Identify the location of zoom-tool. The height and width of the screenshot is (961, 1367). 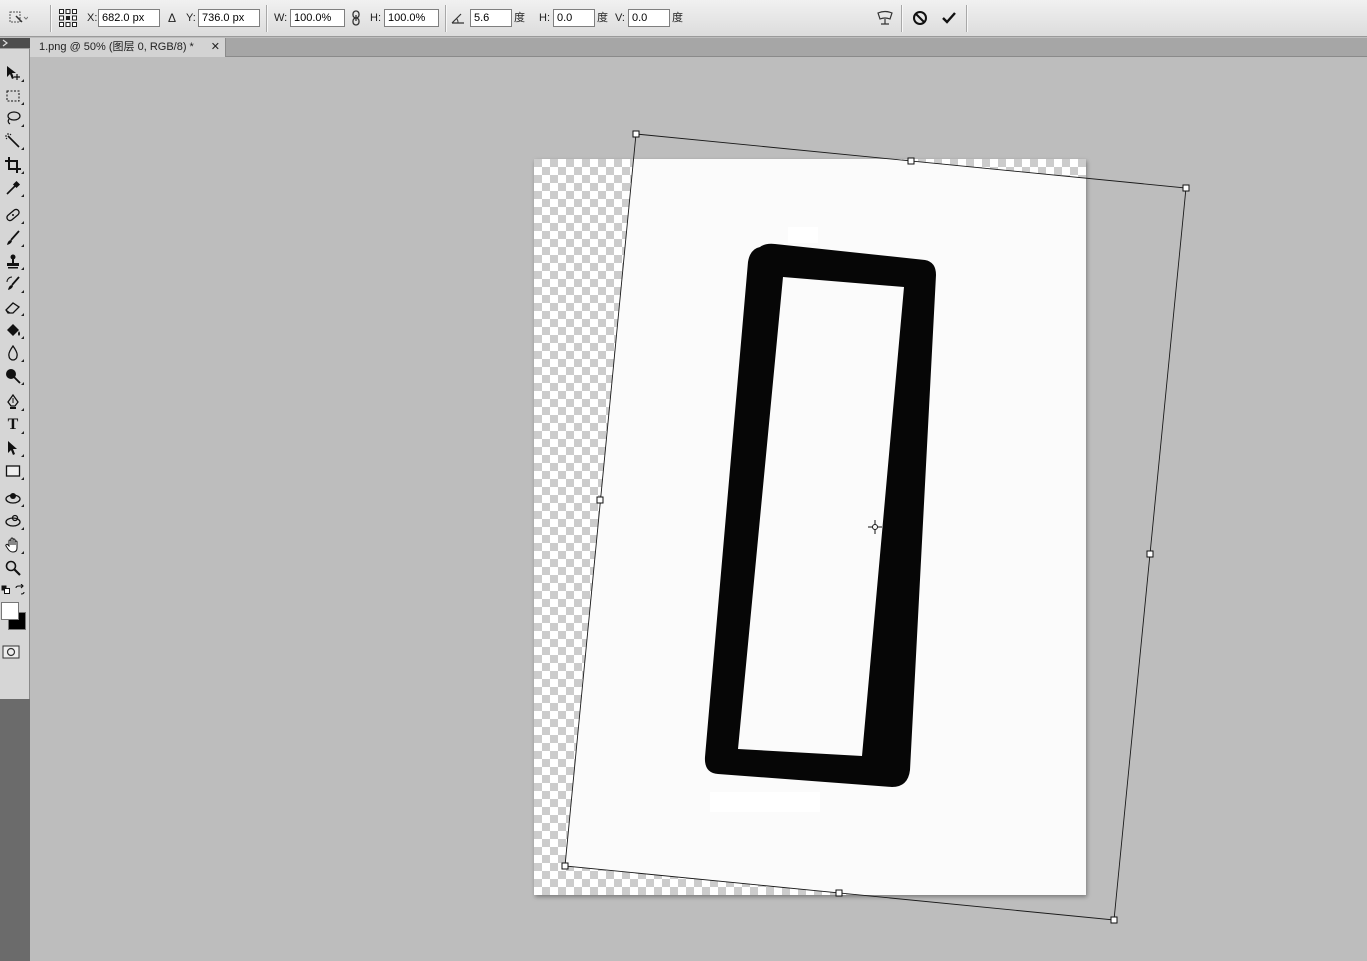
(13, 568).